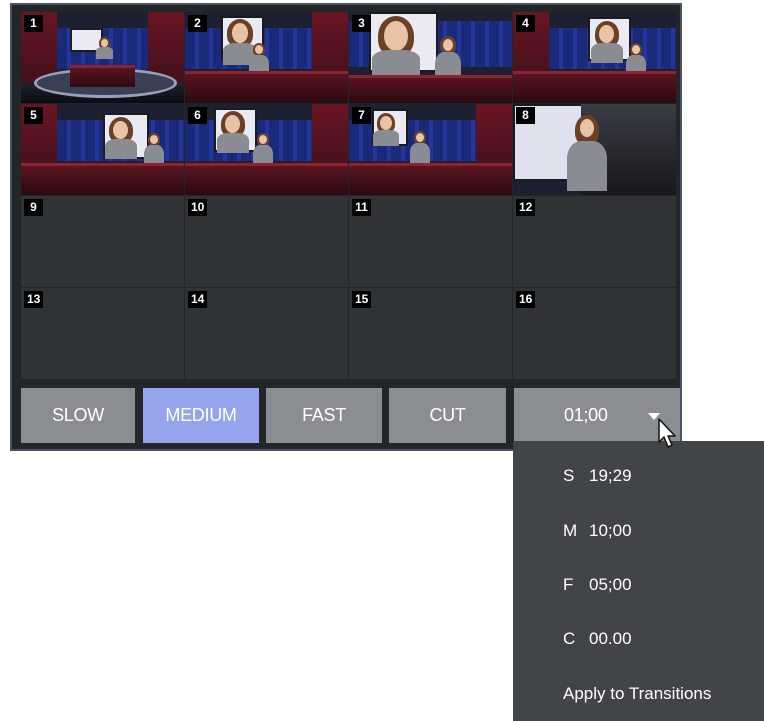 This screenshot has height=721, width=764. Describe the element at coordinates (361, 115) in the screenshot. I see `preset-number: 7` at that location.